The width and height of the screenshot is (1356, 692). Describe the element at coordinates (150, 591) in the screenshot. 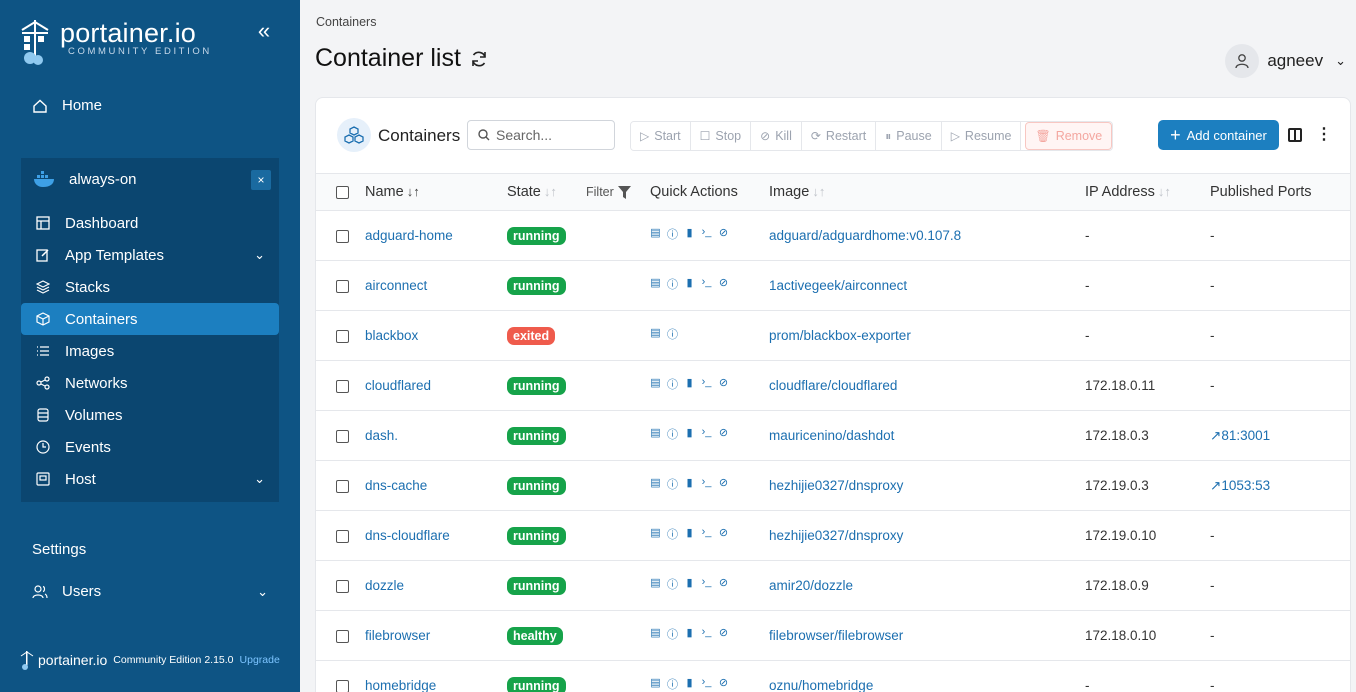

I see `sidebar-item-users: Users ⌄` at that location.